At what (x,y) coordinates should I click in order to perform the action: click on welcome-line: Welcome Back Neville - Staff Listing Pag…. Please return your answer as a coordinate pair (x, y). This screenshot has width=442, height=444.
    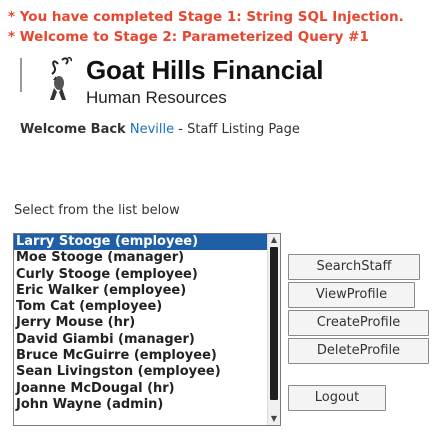
    Looking at the image, I should click on (160, 129).